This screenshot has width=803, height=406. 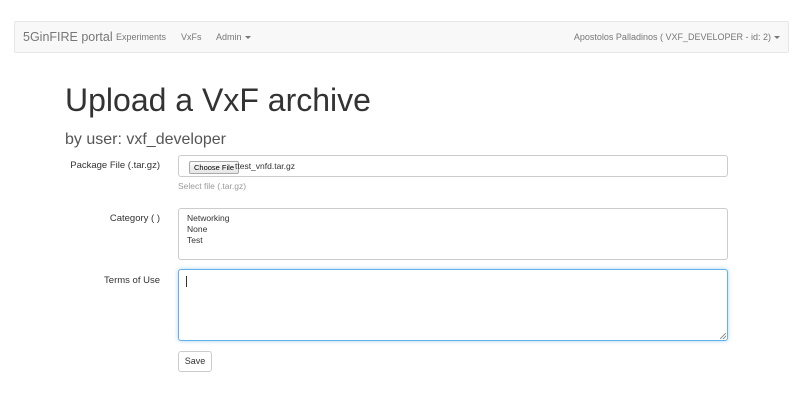 What do you see at coordinates (191, 37) in the screenshot?
I see `nav-item-vxfs: VxFs` at bounding box center [191, 37].